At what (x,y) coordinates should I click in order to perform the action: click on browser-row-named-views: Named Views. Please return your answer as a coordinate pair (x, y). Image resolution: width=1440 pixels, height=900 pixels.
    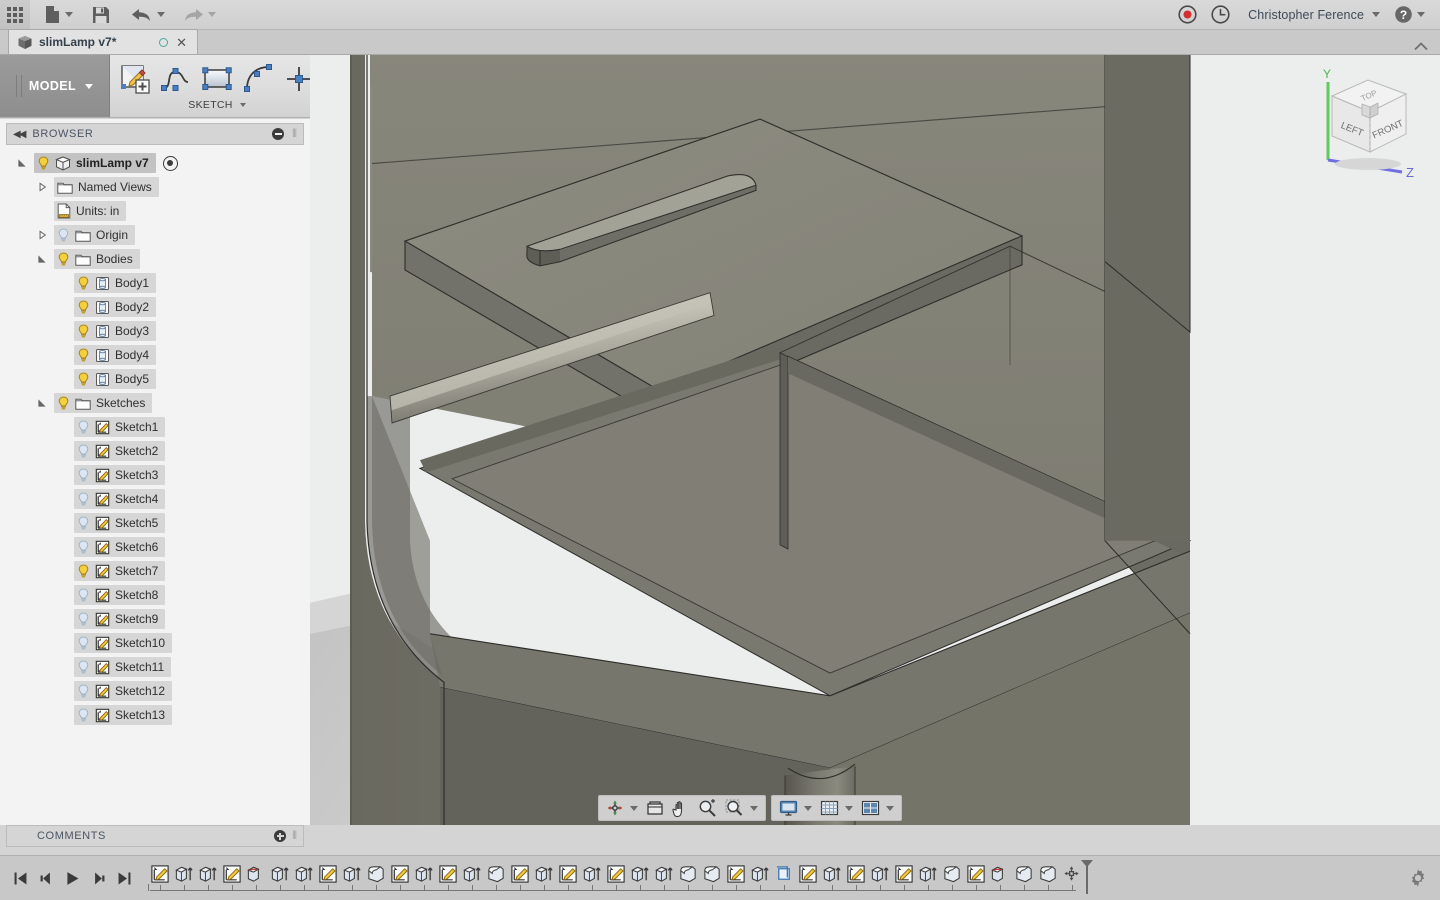
    Looking at the image, I should click on (155, 187).